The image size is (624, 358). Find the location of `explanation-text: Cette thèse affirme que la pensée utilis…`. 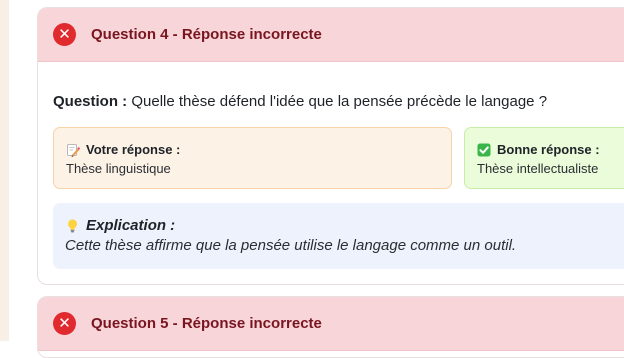

explanation-text: Cette thèse affirme que la pensée utilis… is located at coordinates (291, 245).